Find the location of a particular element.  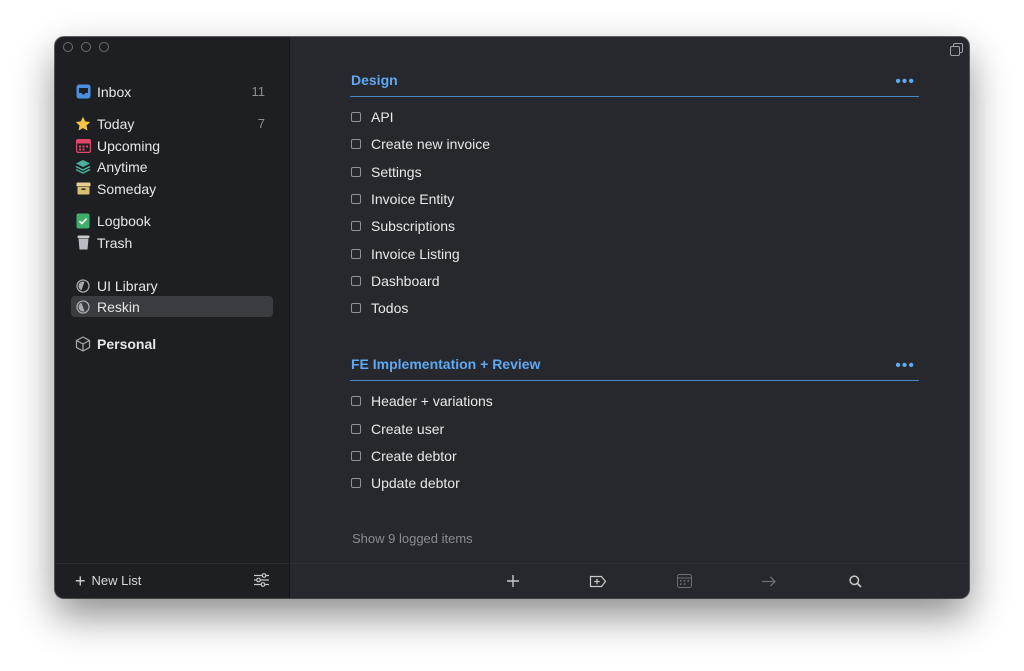

sidebar-item-upcoming: Upcoming is located at coordinates (172, 145).